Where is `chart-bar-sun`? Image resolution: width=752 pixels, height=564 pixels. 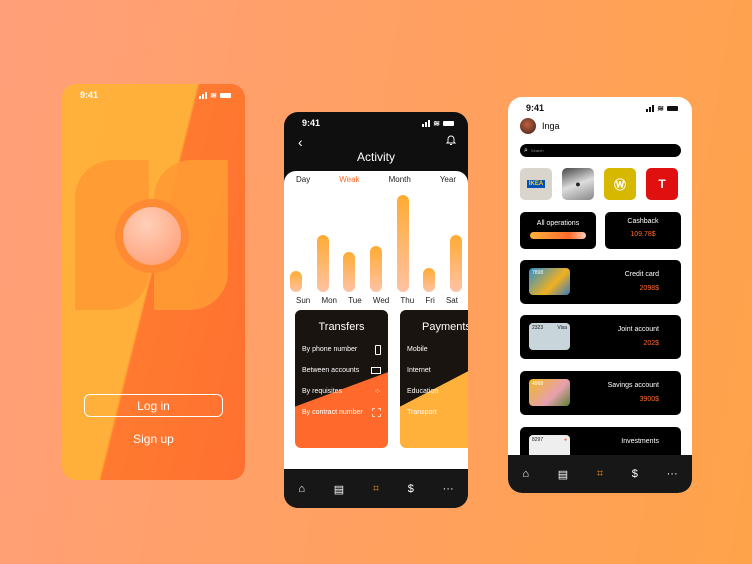 chart-bar-sun is located at coordinates (296, 281).